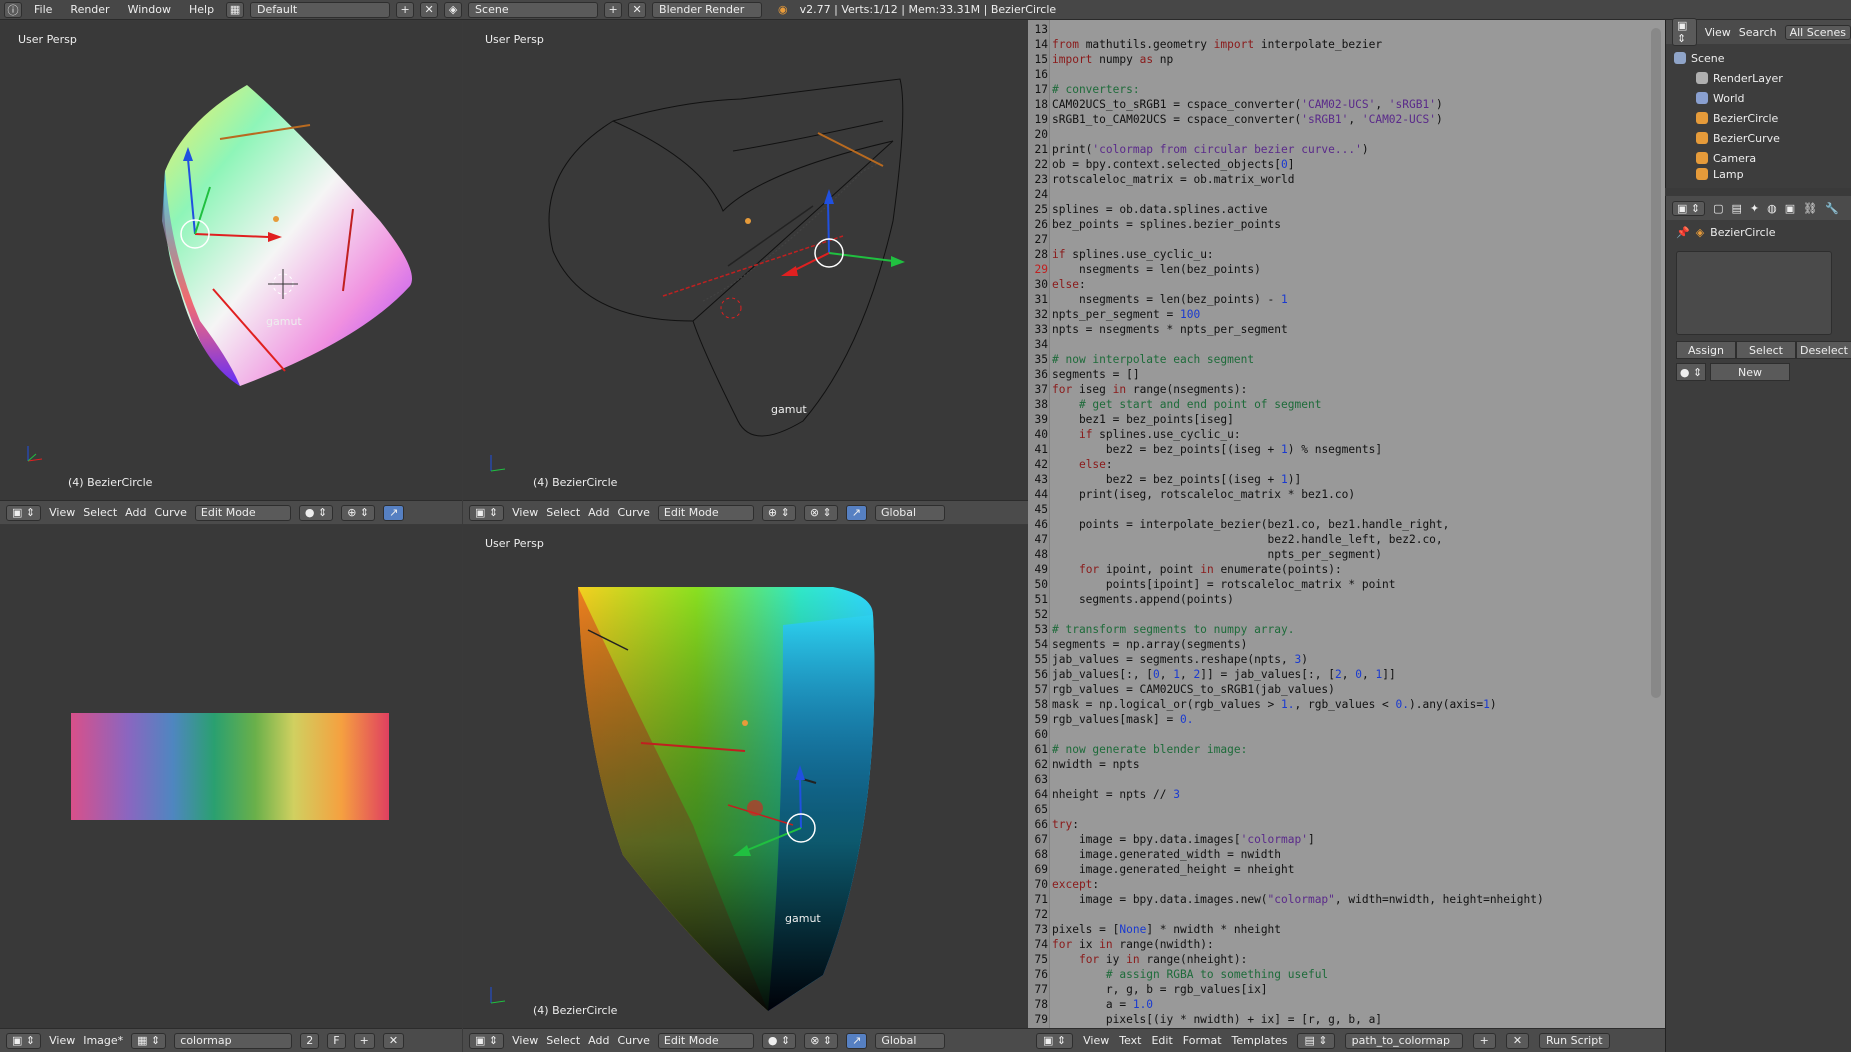  What do you see at coordinates (613, 9) in the screenshot?
I see `add-scene-icon: +` at bounding box center [613, 9].